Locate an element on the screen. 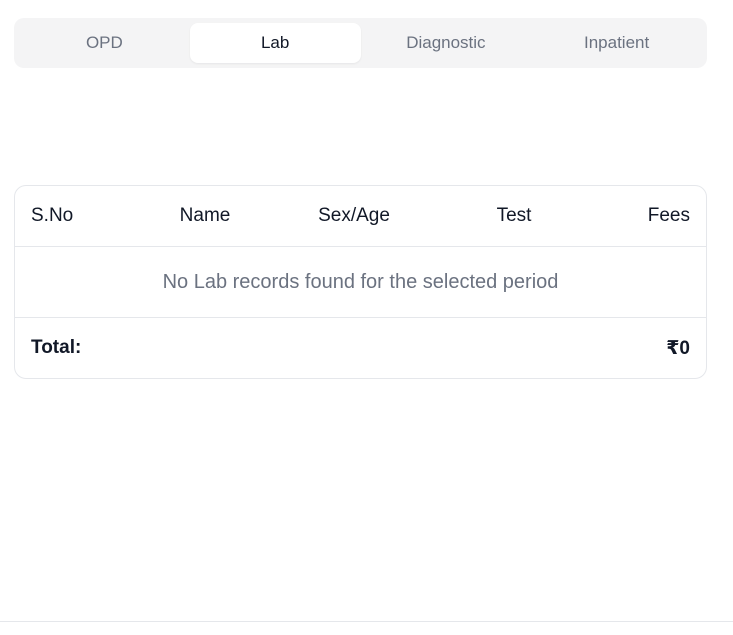 This screenshot has height=635, width=733. total-value: ₹0 is located at coordinates (678, 348).